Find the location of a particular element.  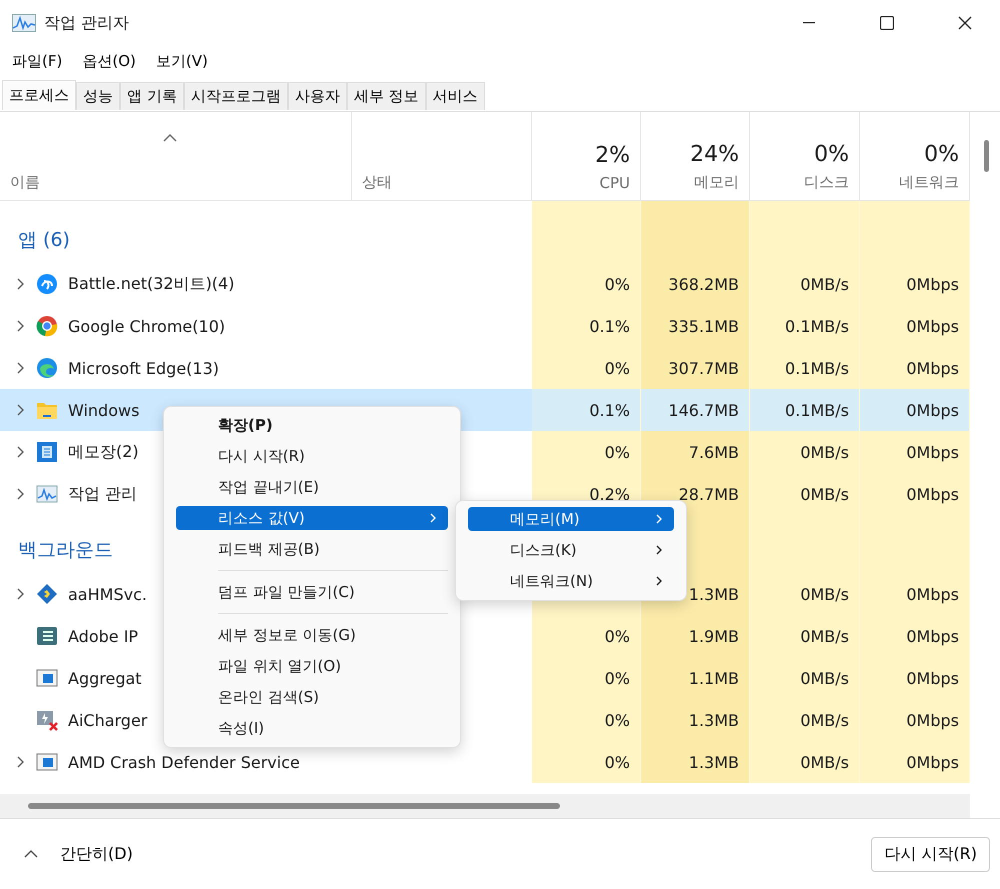

process-name: aaHMSvc. is located at coordinates (107, 594).